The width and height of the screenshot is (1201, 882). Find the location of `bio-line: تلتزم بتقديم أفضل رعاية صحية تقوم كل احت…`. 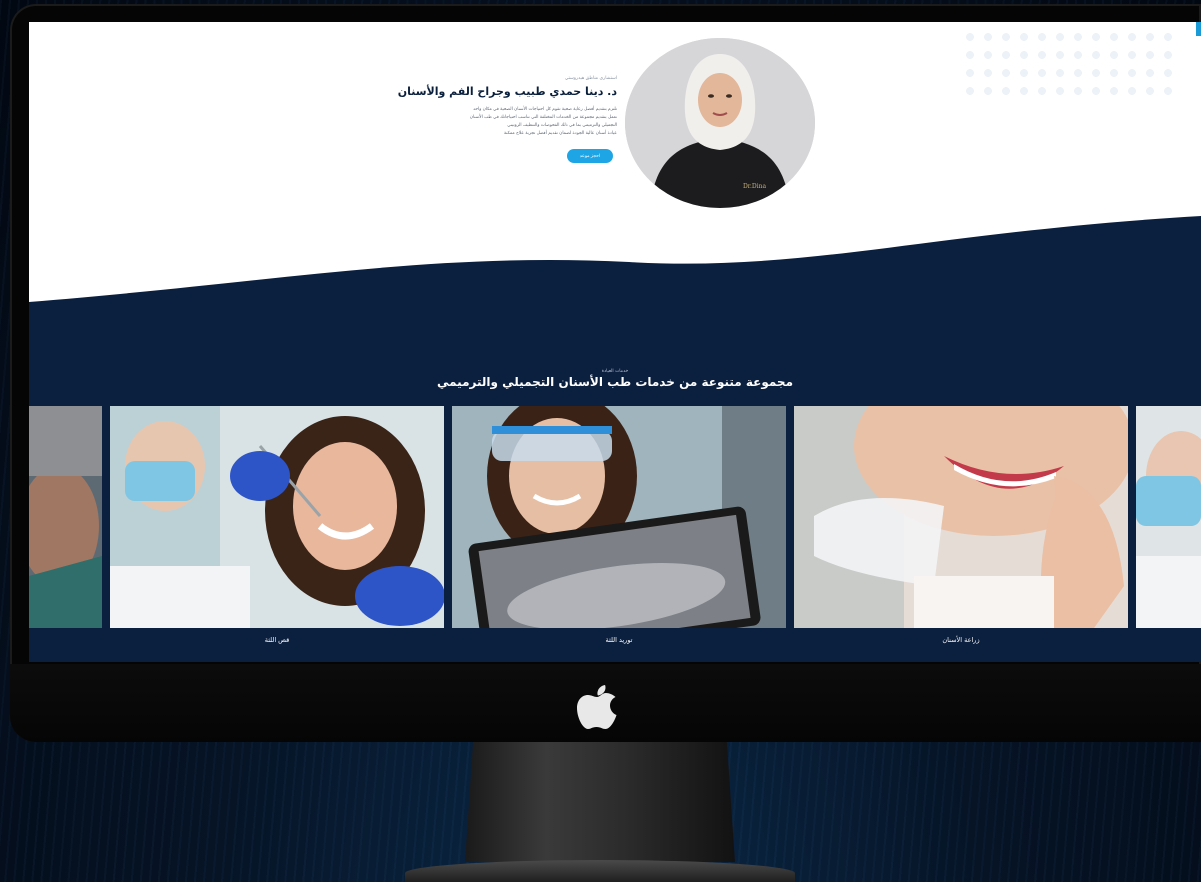

bio-line: تلتزم بتقديم أفضل رعاية صحية تقوم كل احت… is located at coordinates (545, 109).